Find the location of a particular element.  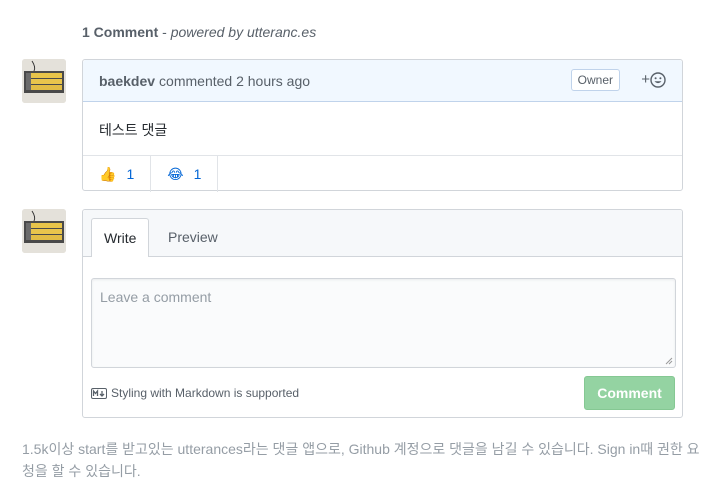

owner-badge: Owner is located at coordinates (595, 80).